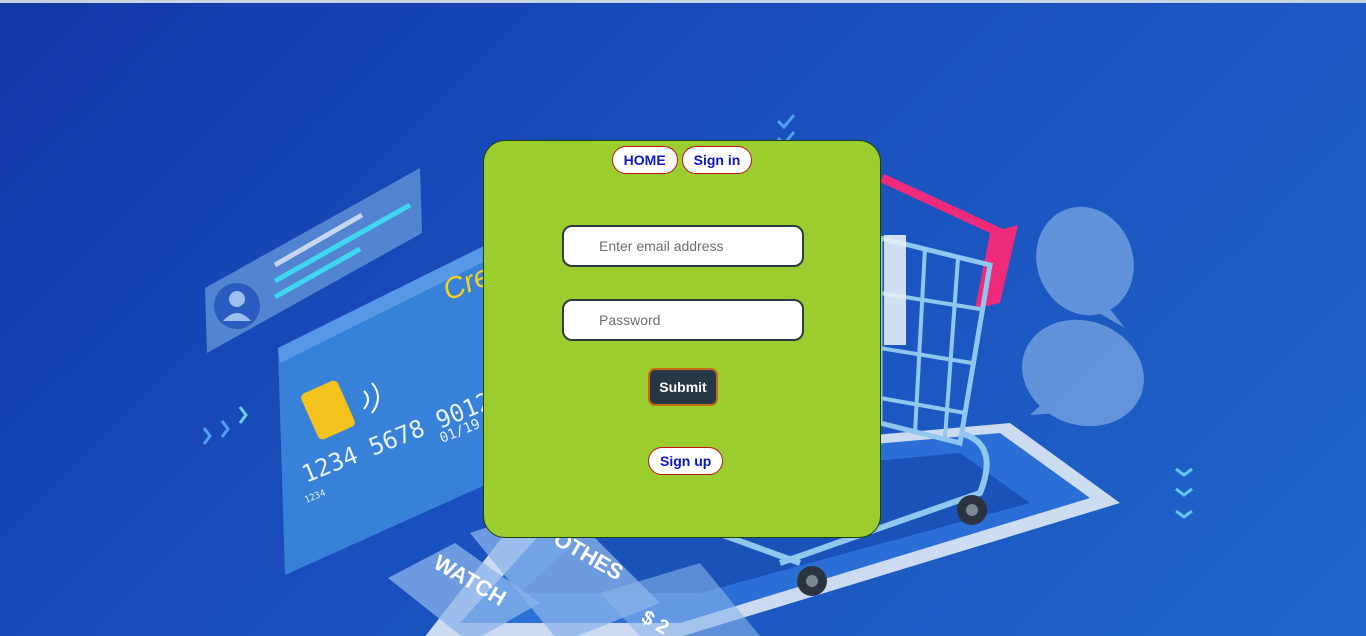 Image resolution: width=1366 pixels, height=636 pixels. Describe the element at coordinates (683, 320) in the screenshot. I see `password-input` at that location.